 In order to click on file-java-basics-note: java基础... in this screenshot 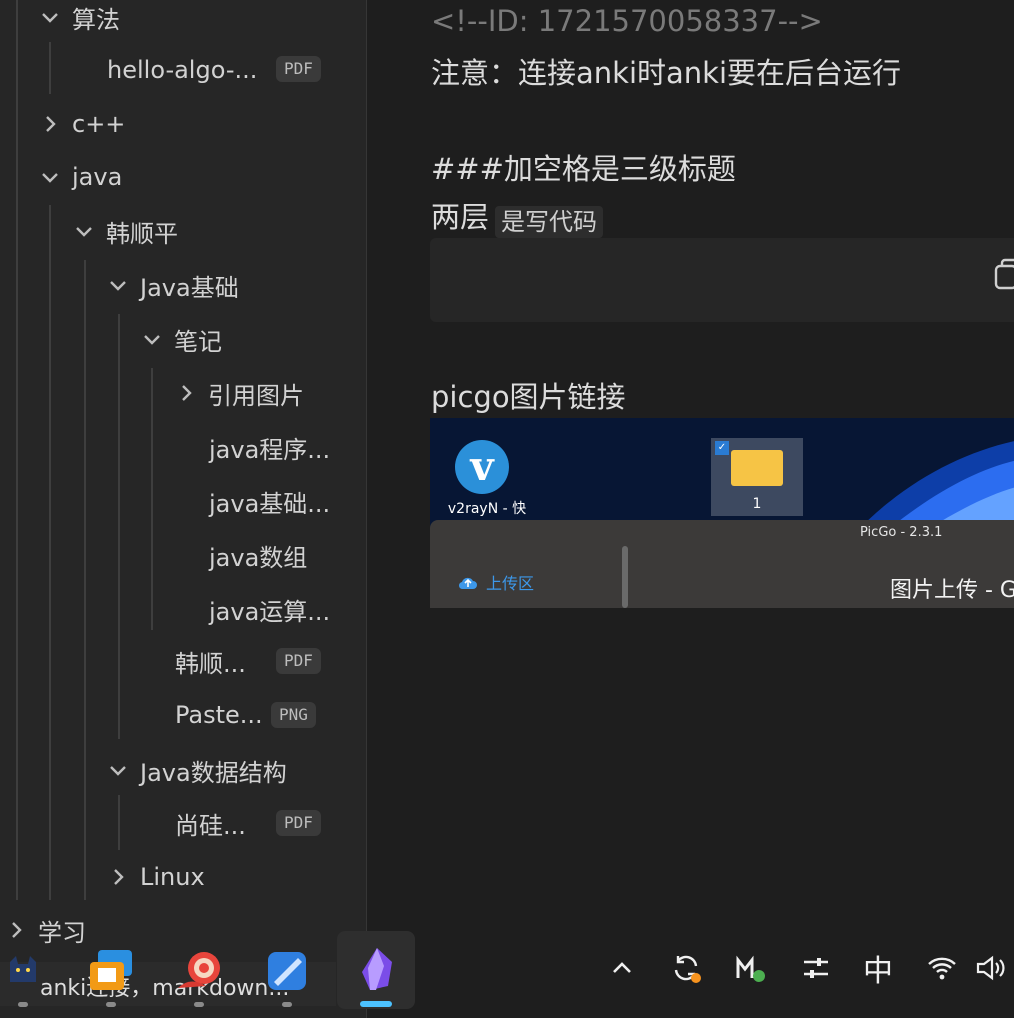, I will do `click(269, 501)`.